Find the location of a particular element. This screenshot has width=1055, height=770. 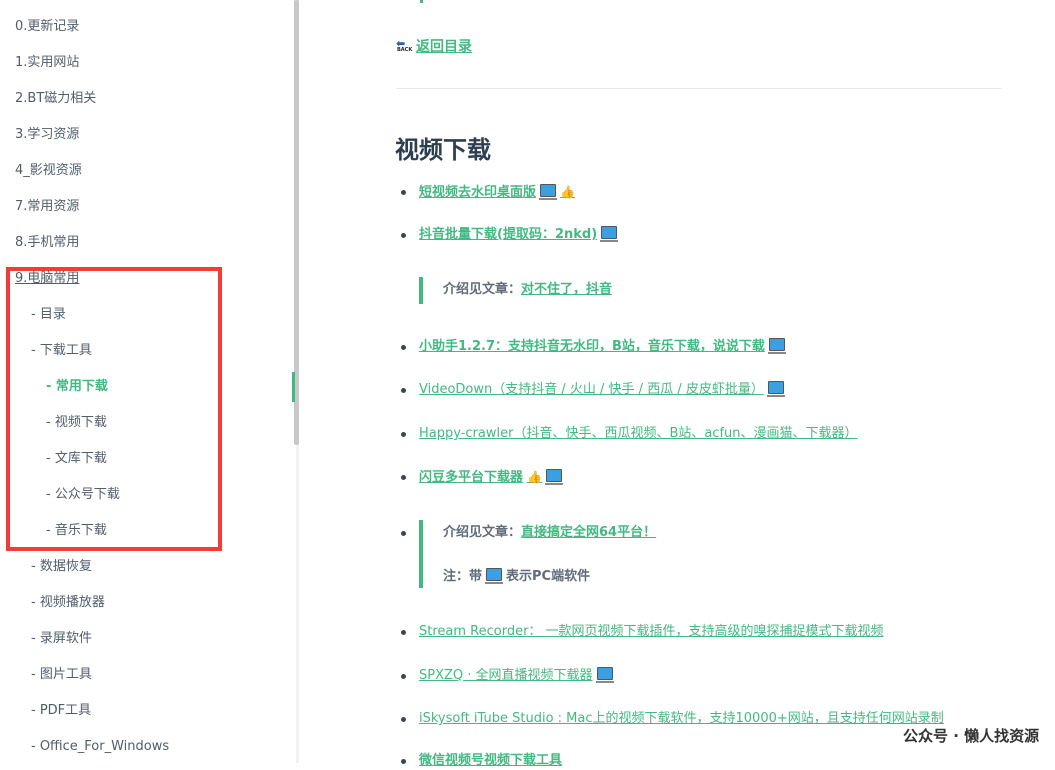

quote-line: 介绍见文章：直接搞定全网64平台！ is located at coordinates (549, 533).